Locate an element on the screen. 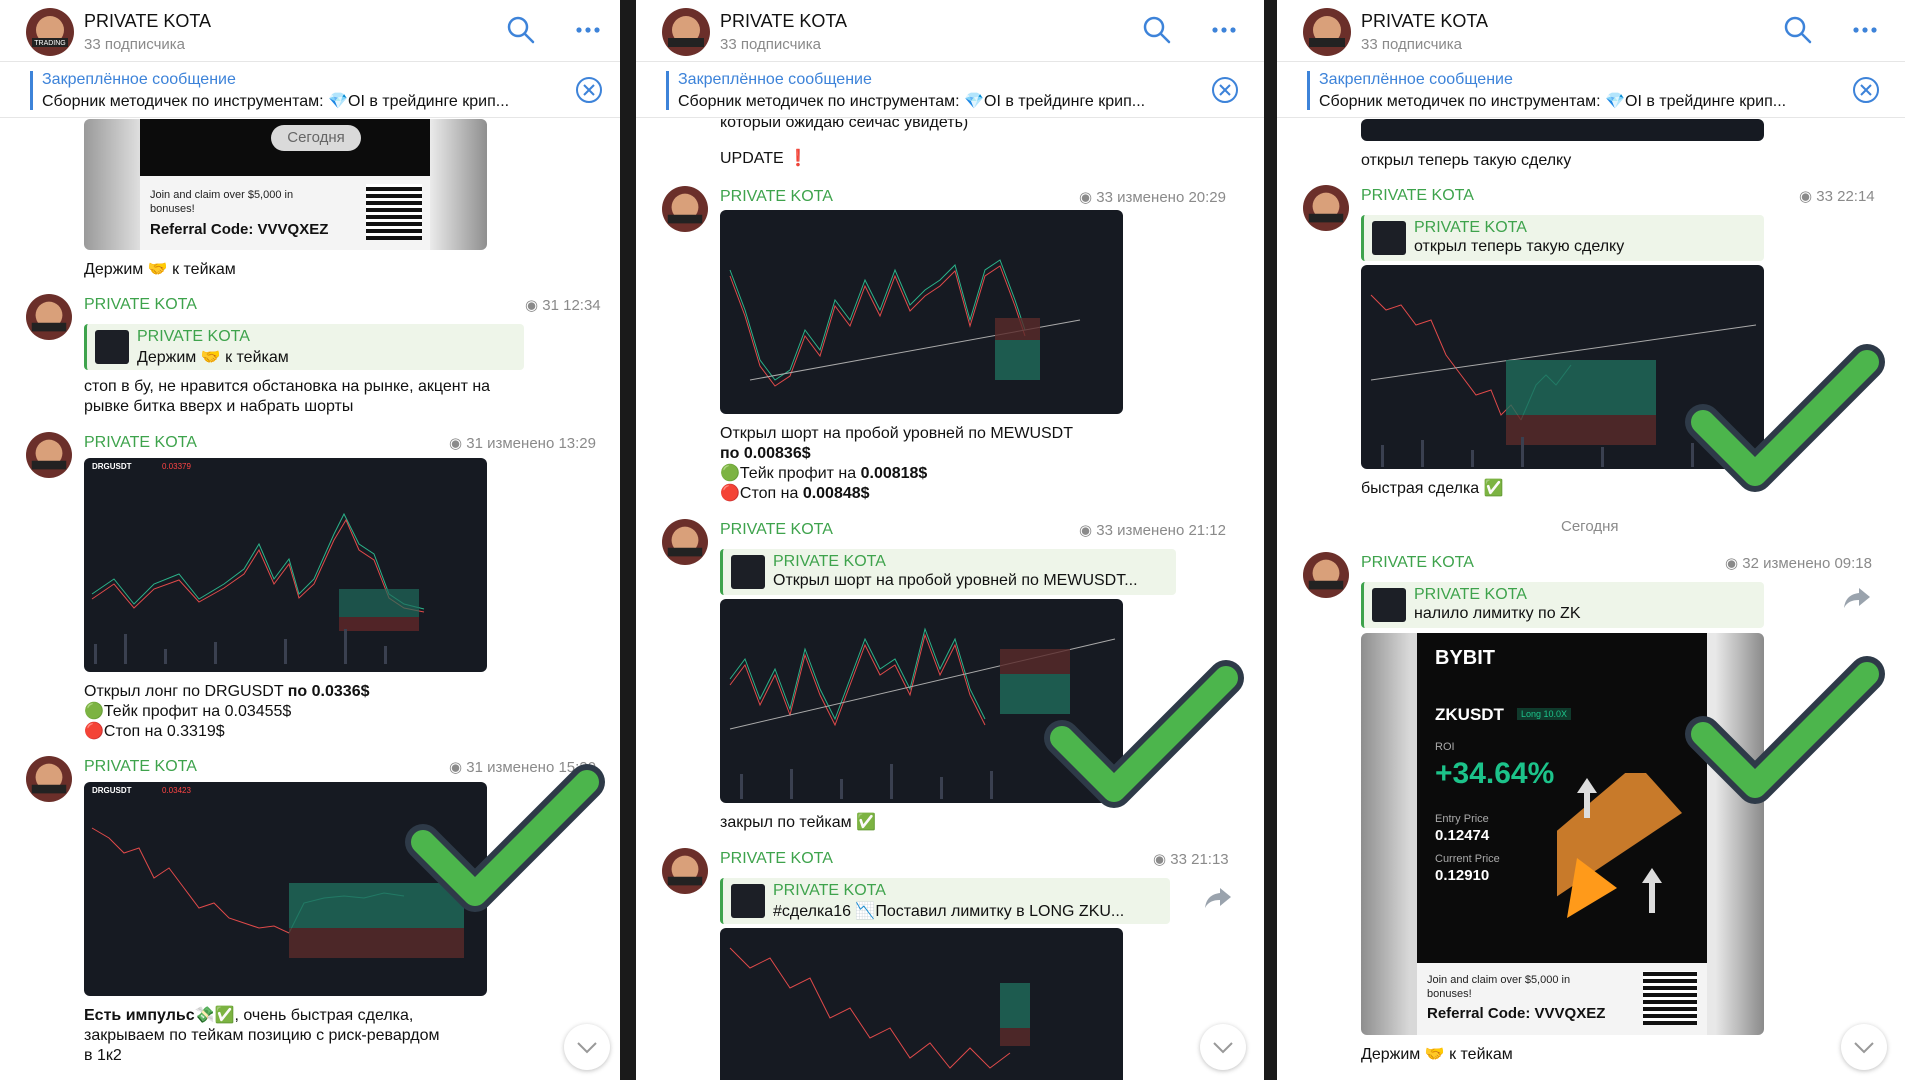  reply-quote: PRIVATE KOTA Держим 🤝 к тейкам is located at coordinates (304, 347).